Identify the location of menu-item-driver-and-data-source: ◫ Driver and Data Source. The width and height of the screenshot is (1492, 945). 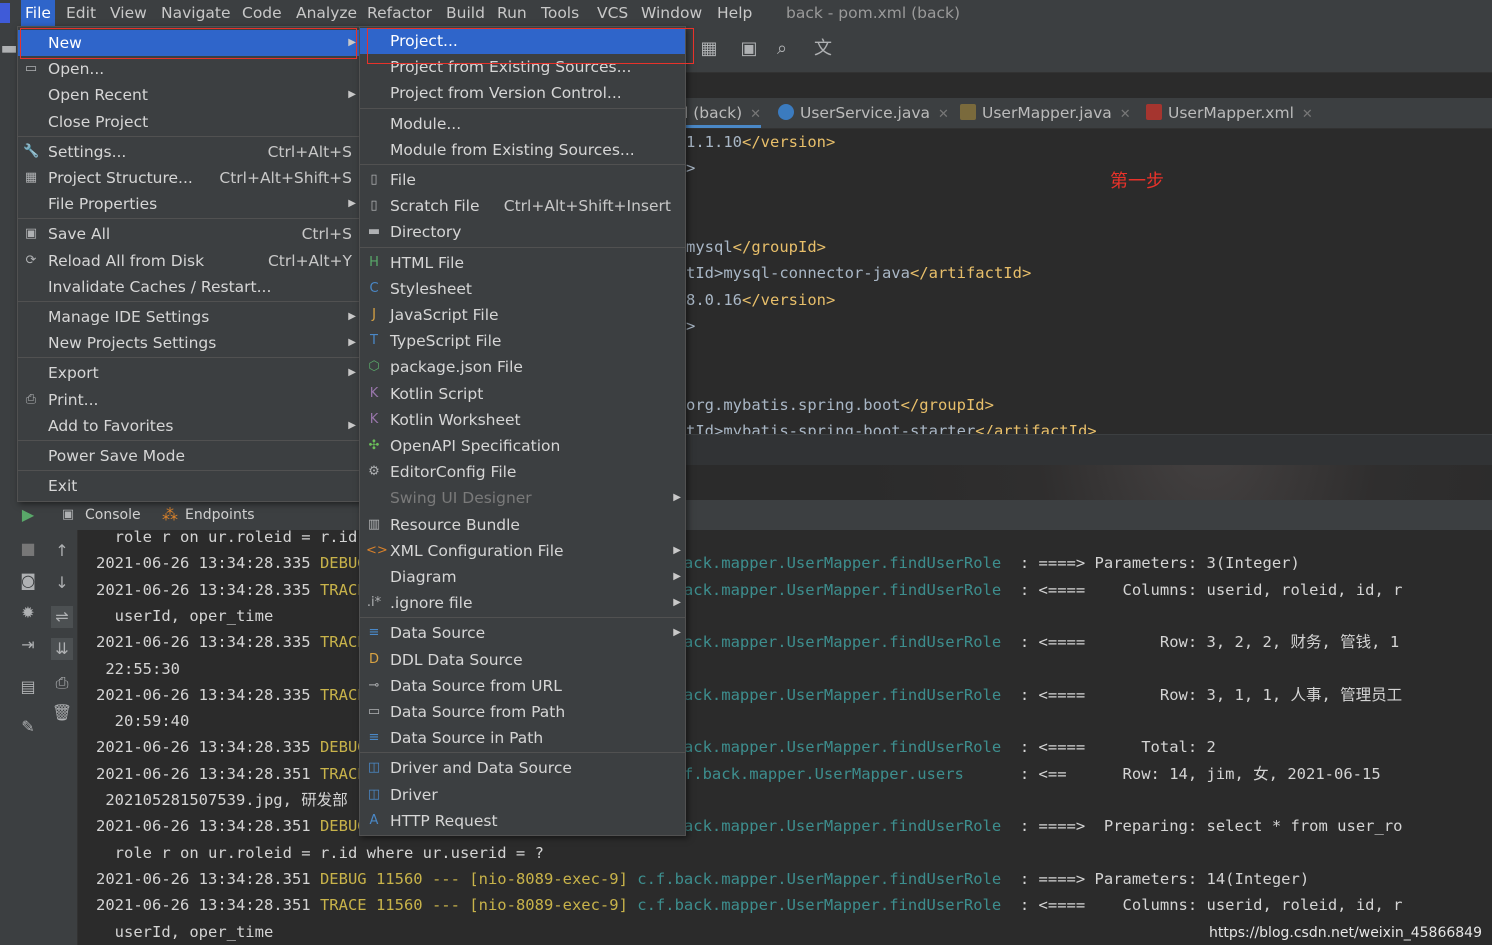
(522, 768).